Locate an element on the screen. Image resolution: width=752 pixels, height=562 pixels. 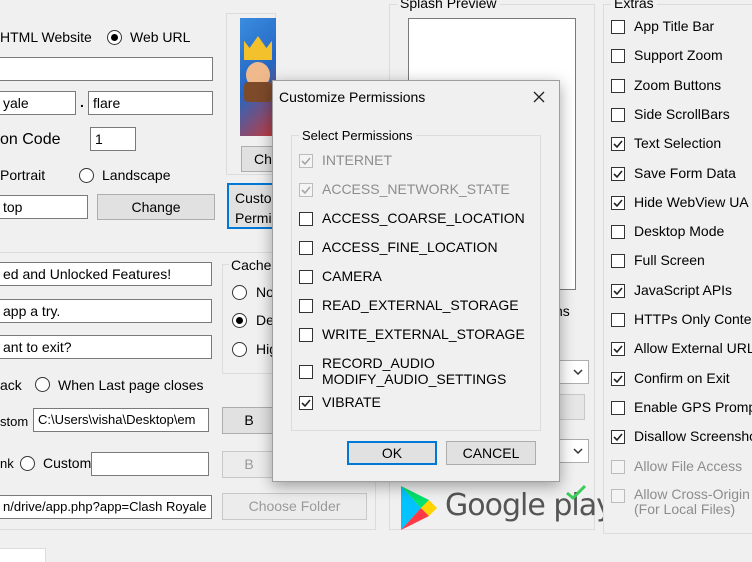
extras-item-label: App Title Bar is located at coordinates (674, 26).